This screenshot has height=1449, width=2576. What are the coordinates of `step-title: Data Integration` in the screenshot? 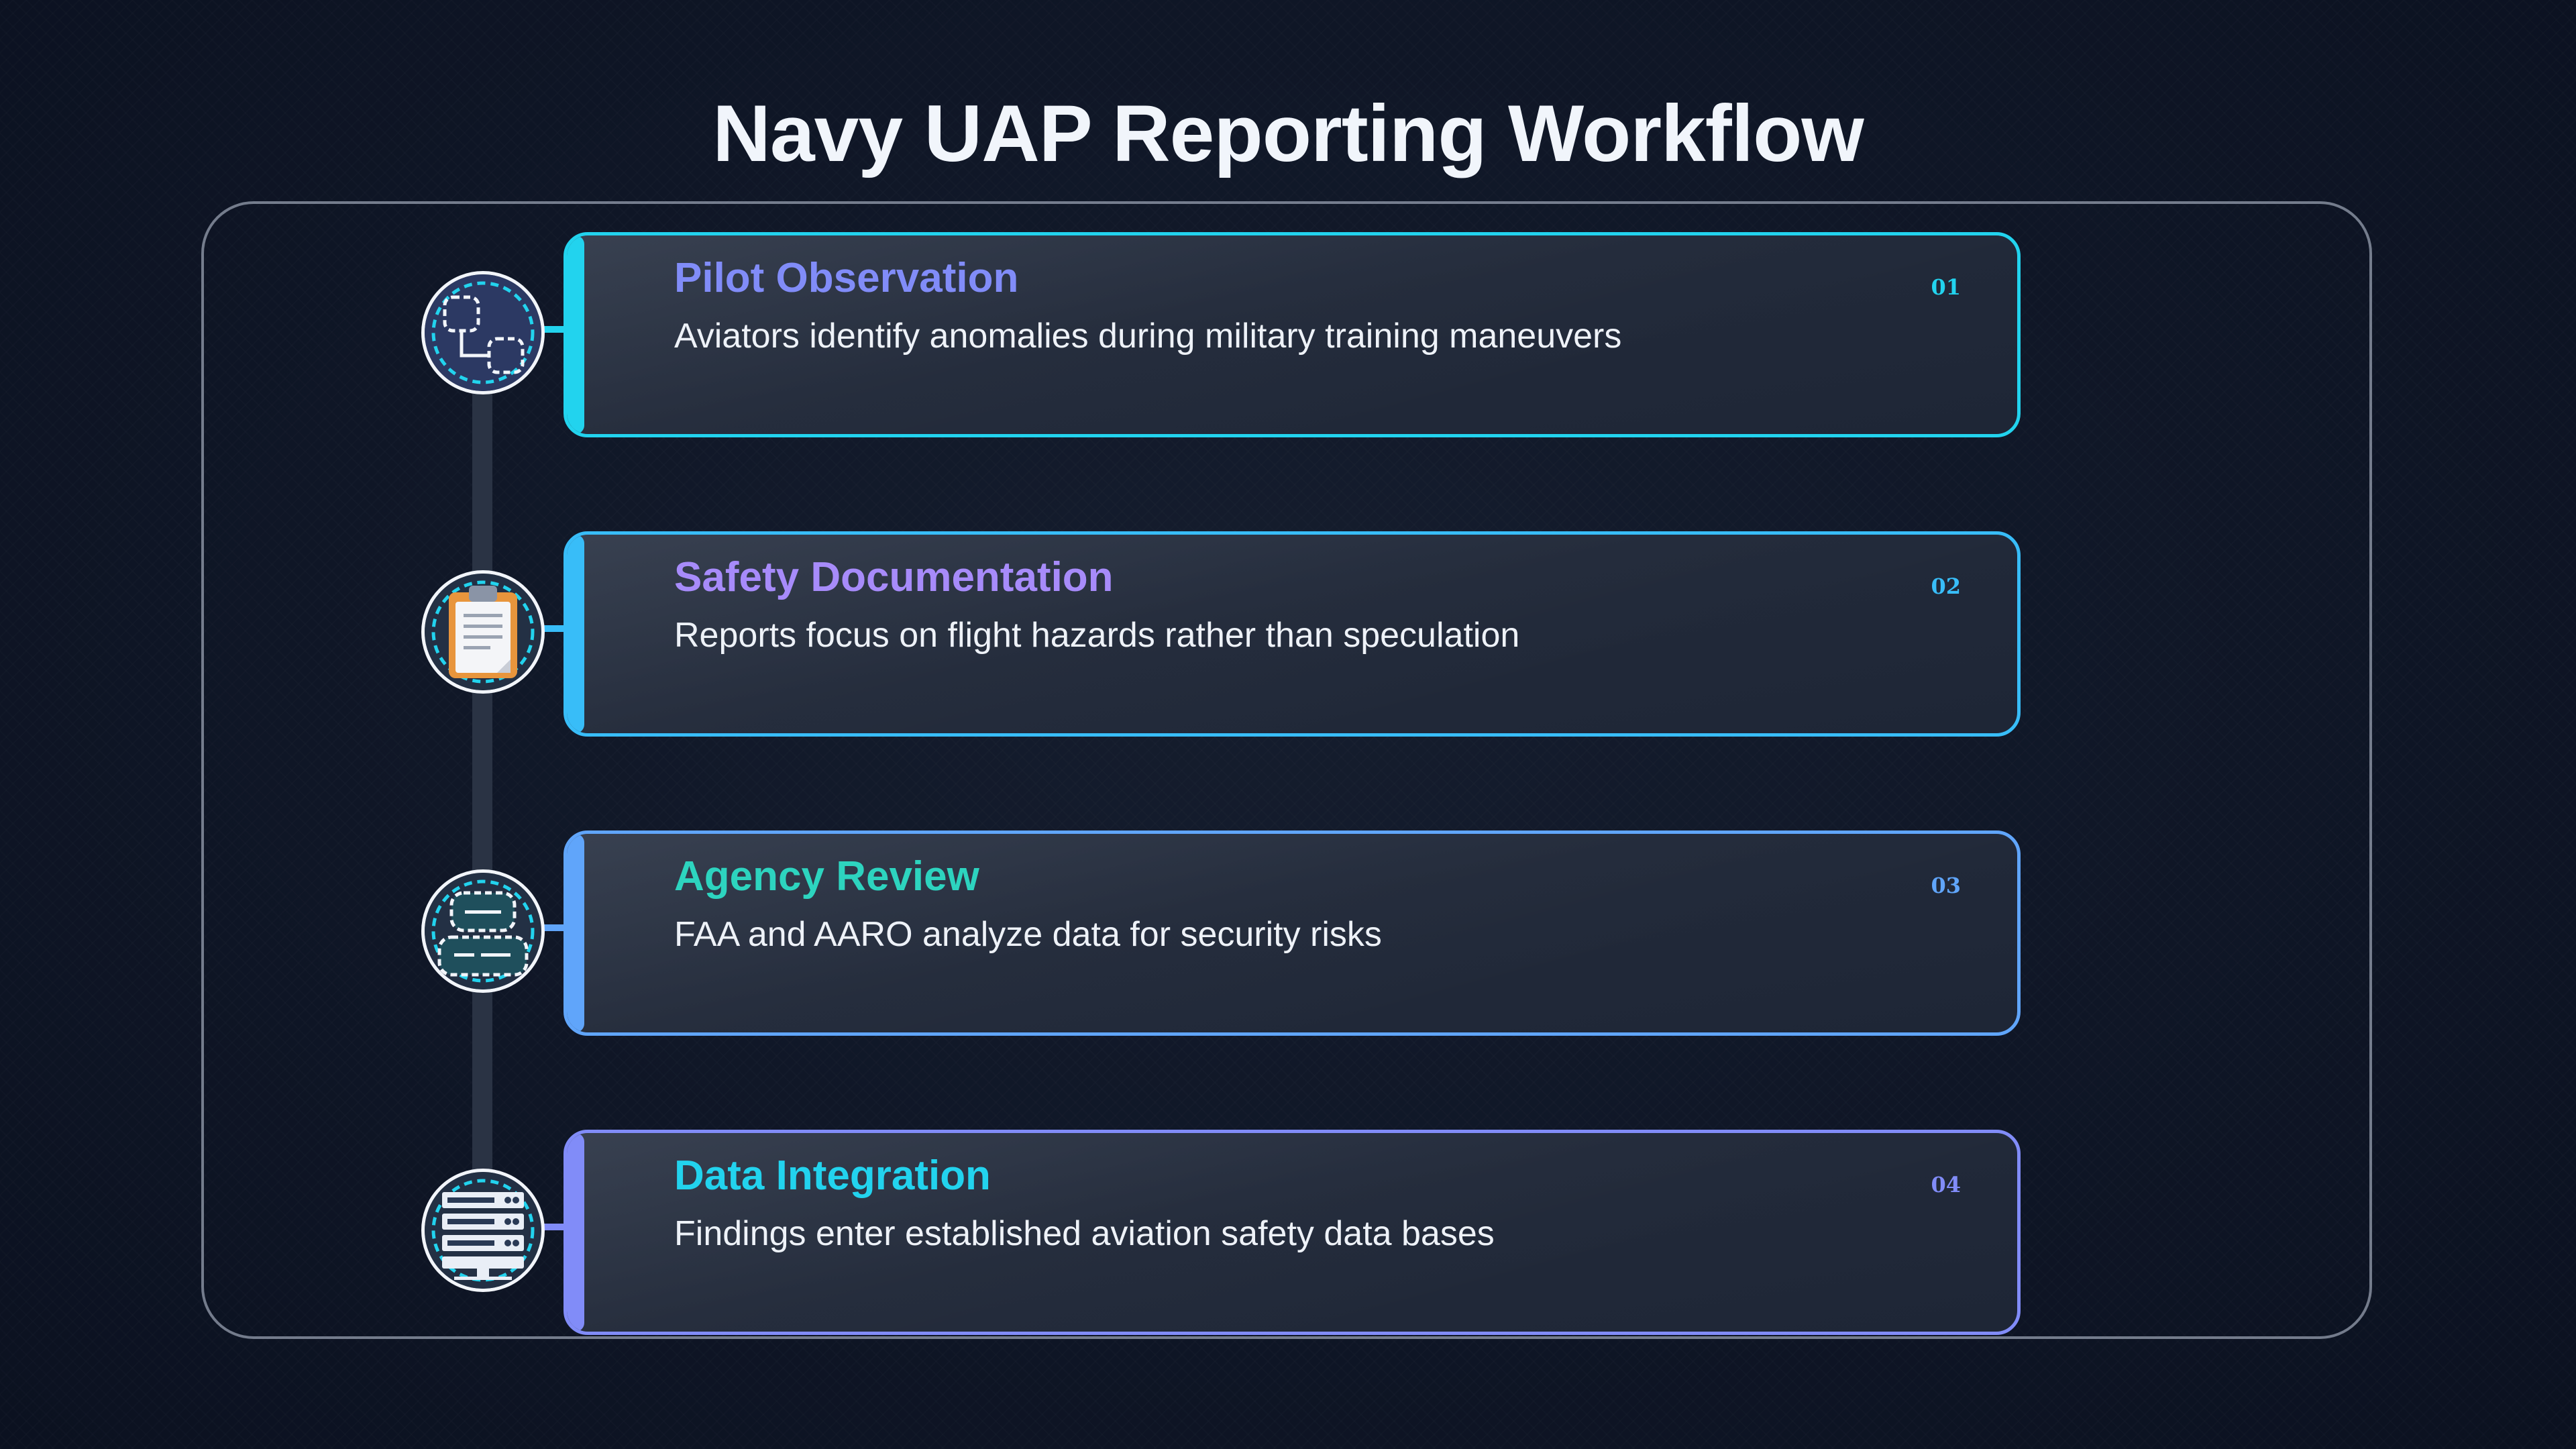 It's located at (832, 1175).